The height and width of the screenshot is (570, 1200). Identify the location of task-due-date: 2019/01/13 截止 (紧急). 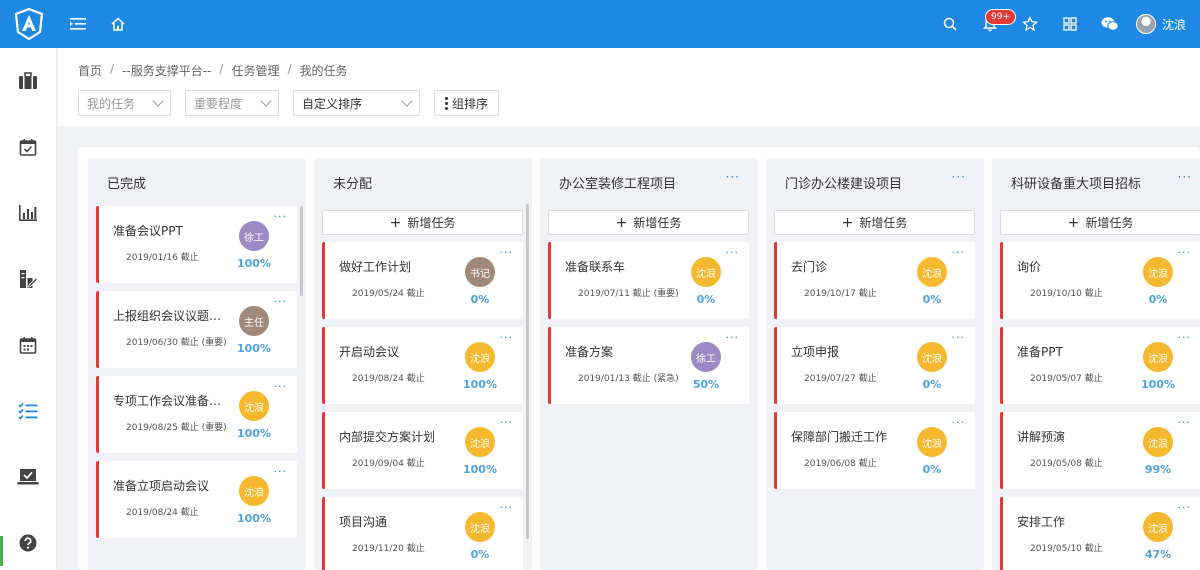
(628, 379).